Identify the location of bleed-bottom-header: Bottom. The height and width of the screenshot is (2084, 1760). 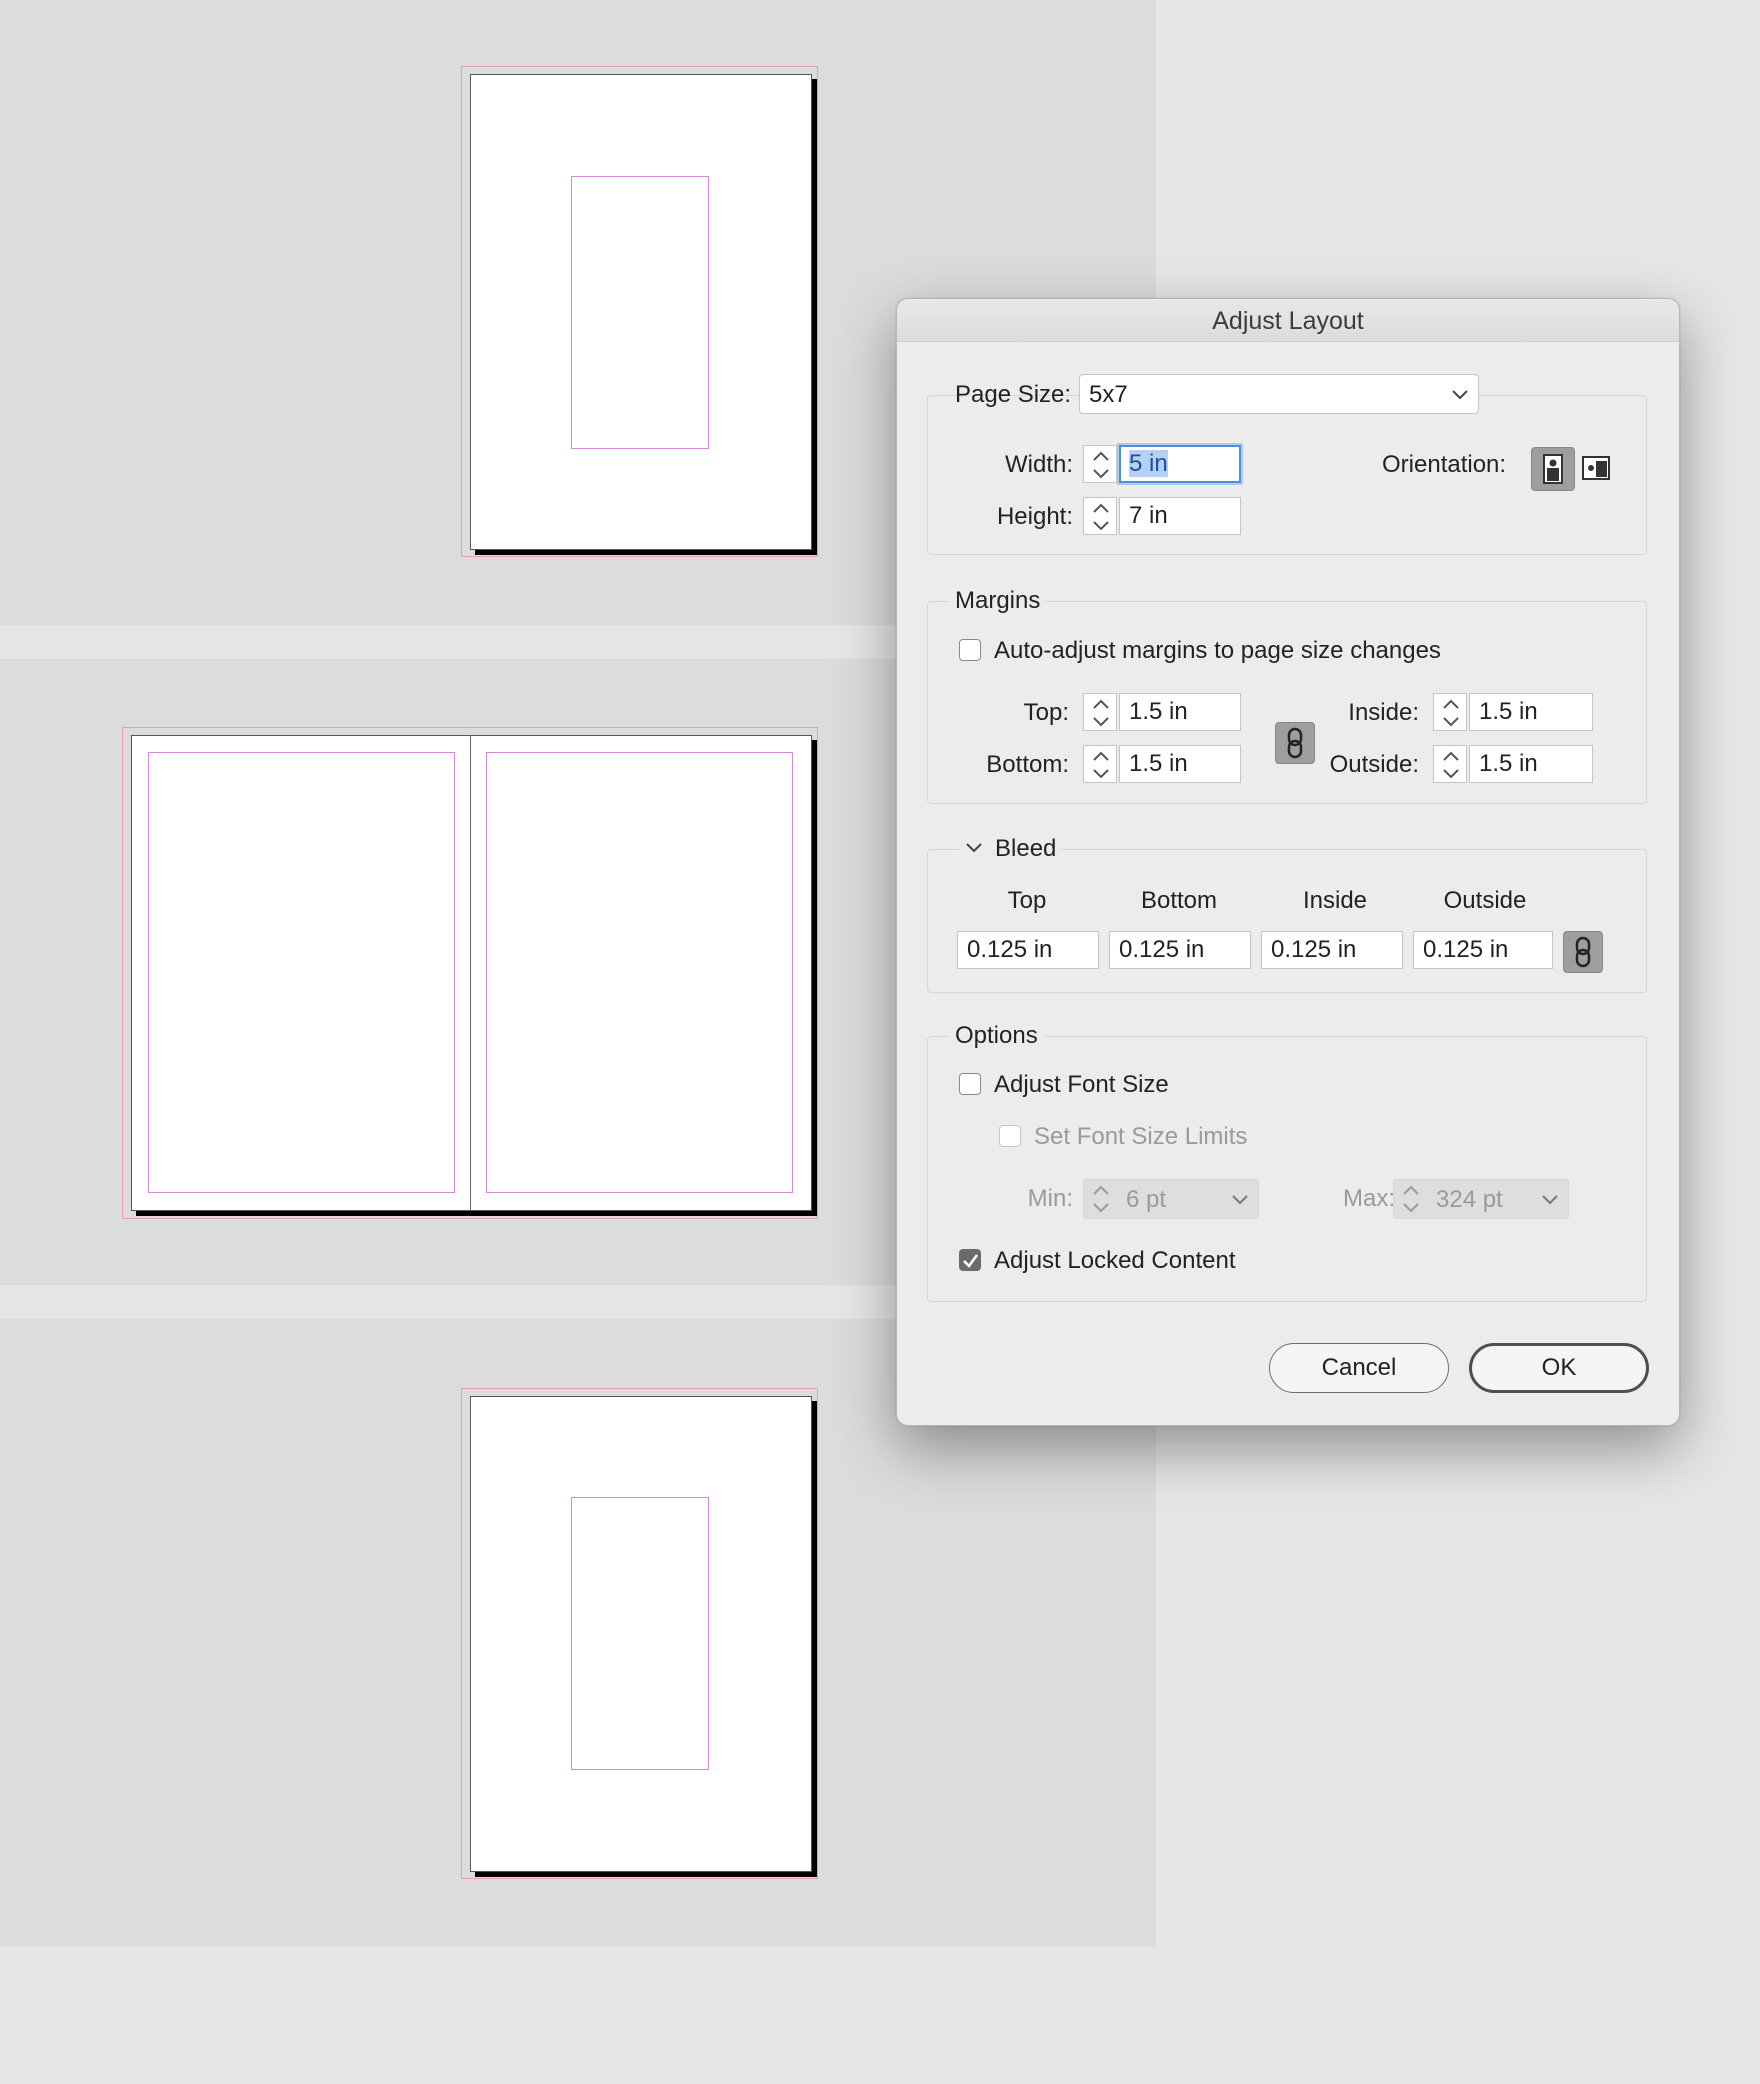
(1179, 900).